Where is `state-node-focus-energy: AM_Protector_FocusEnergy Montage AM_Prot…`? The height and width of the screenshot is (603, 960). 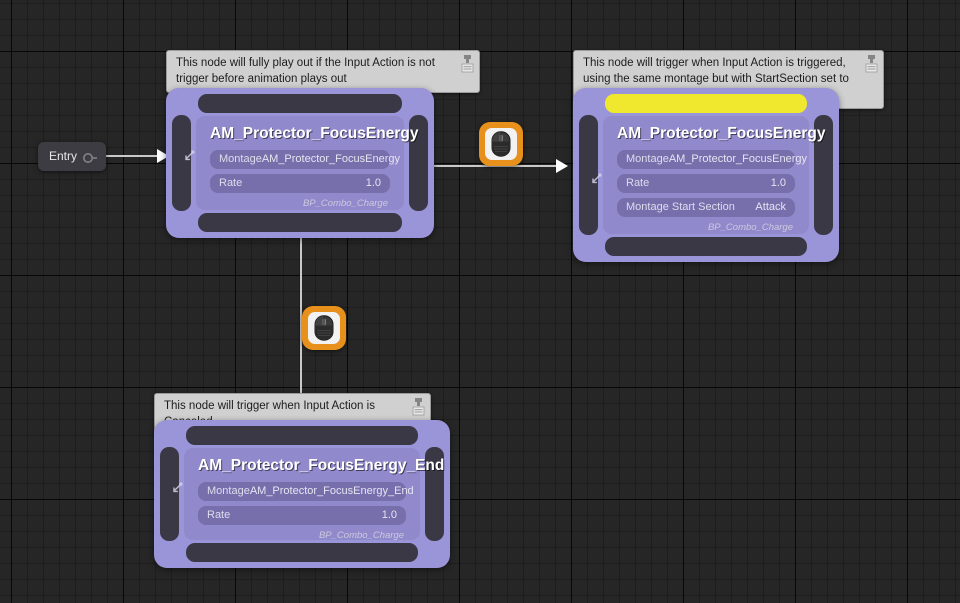
state-node-focus-energy: AM_Protector_FocusEnergy Montage AM_Prot… is located at coordinates (300, 163).